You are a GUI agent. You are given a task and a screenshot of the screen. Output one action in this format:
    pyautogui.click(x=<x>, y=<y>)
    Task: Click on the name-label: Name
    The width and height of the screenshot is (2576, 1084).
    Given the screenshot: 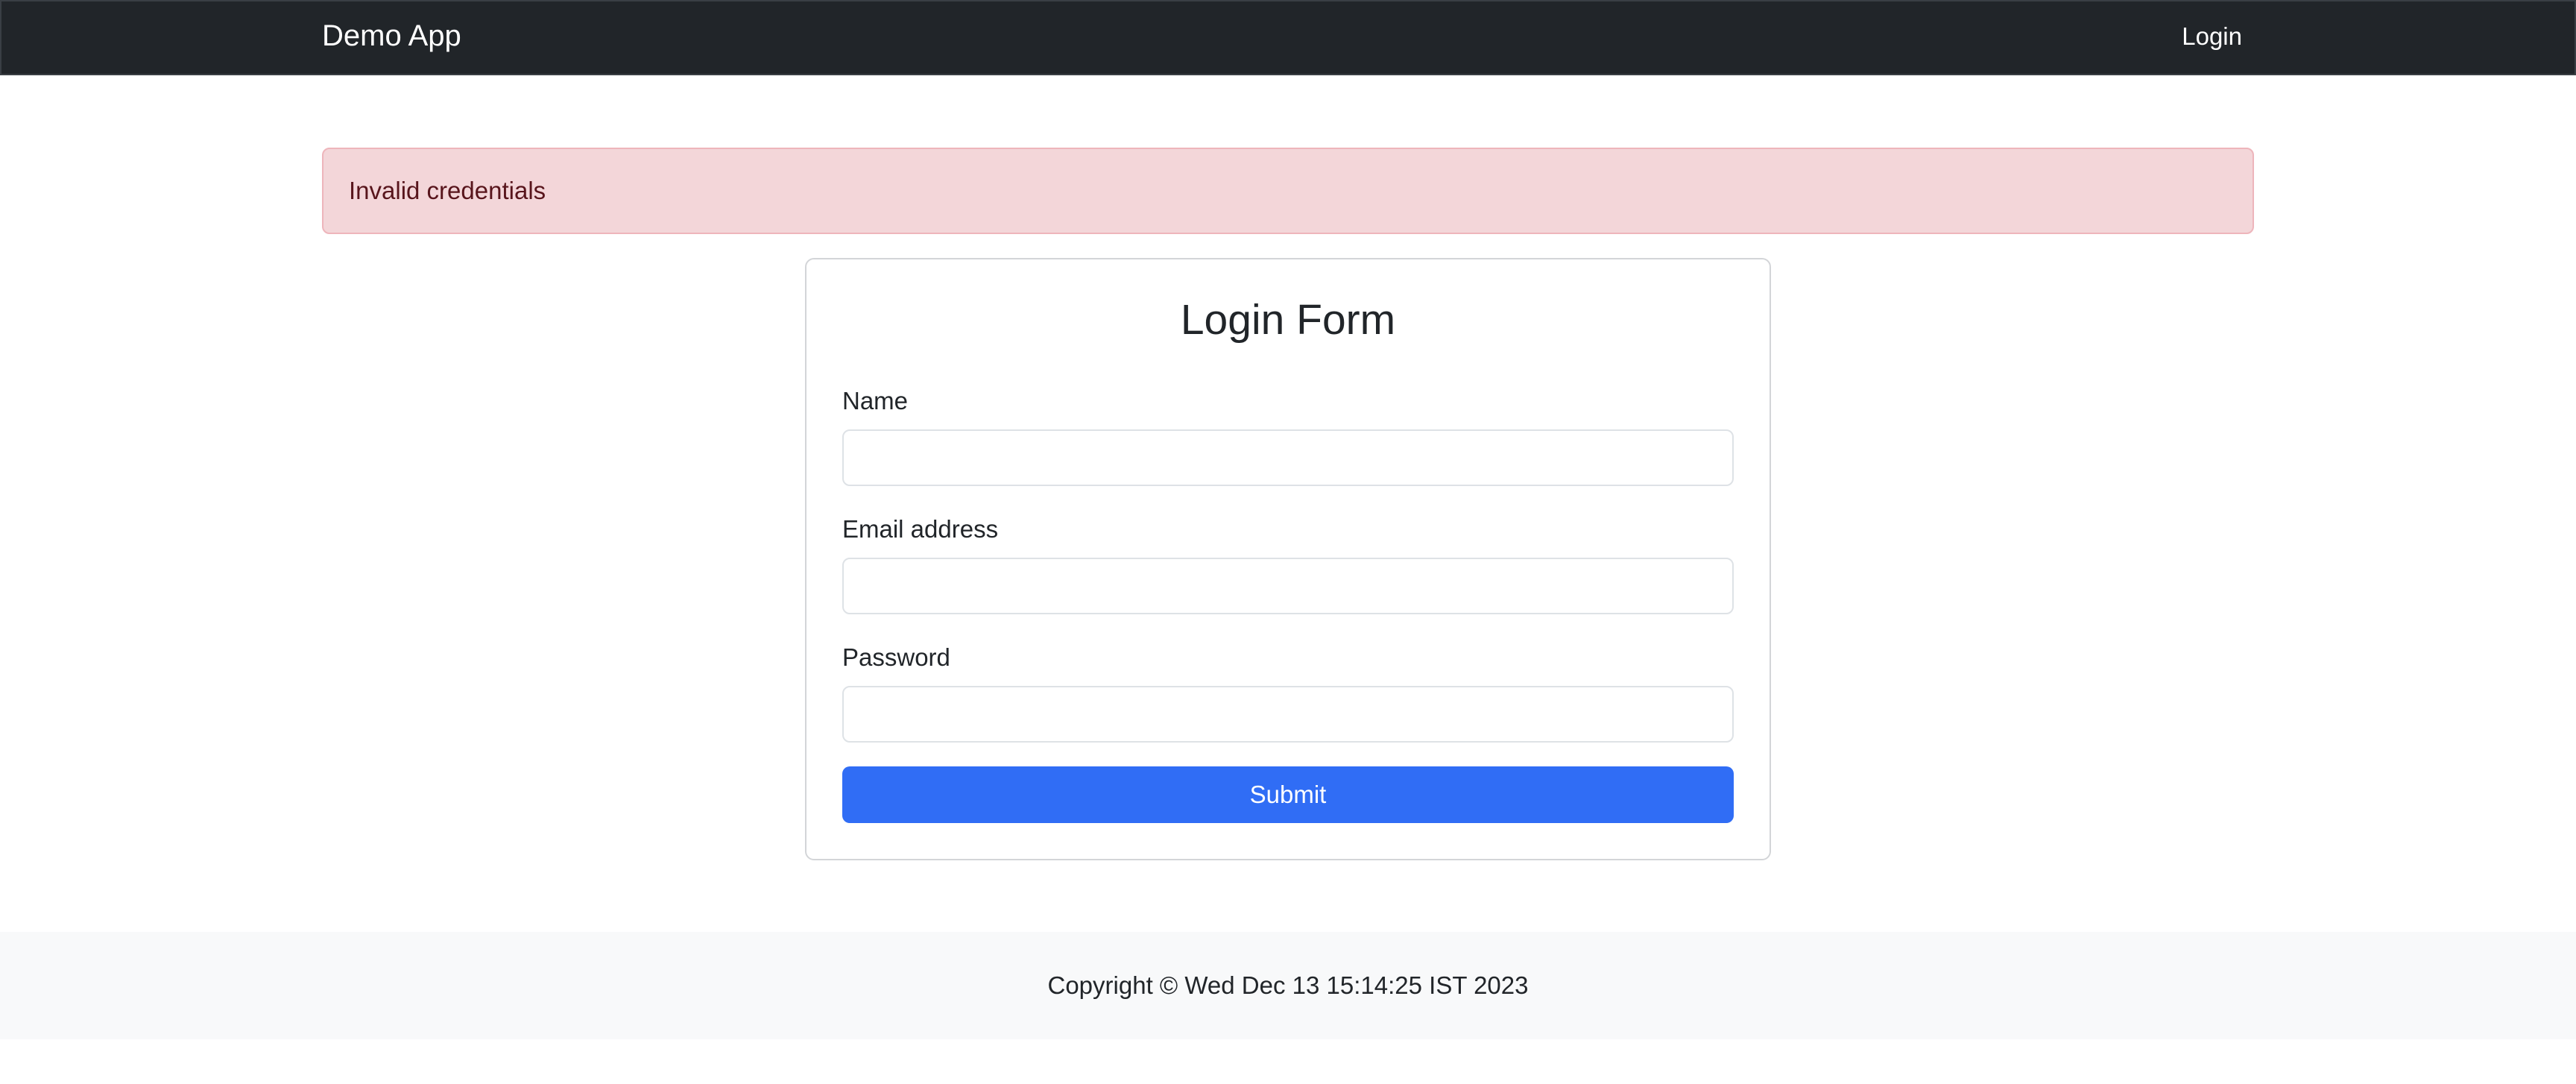 What is the action you would take?
    pyautogui.click(x=875, y=401)
    